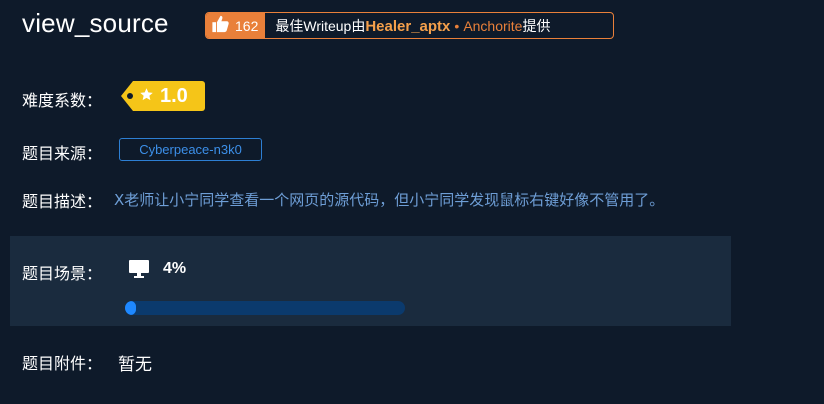  Describe the element at coordinates (389, 200) in the screenshot. I see `description-text: X老师让小宁同学查看一个网页的源代码，但小宁同学发现鼠标右键好像不管用了。` at that location.